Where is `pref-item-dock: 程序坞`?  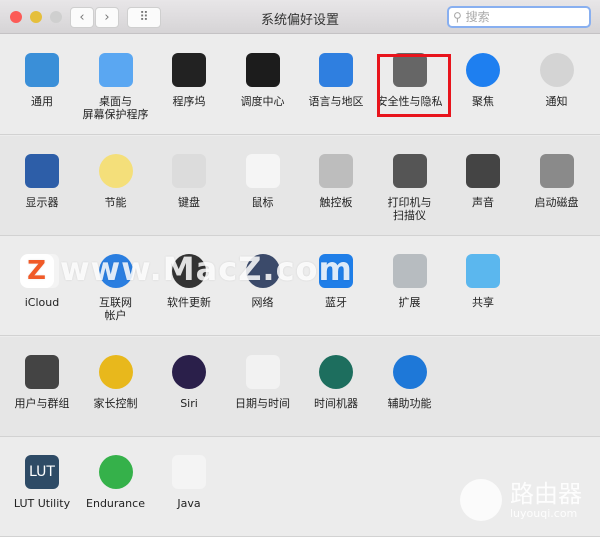
pref-item-dock: 程序坞 is located at coordinates (189, 80).